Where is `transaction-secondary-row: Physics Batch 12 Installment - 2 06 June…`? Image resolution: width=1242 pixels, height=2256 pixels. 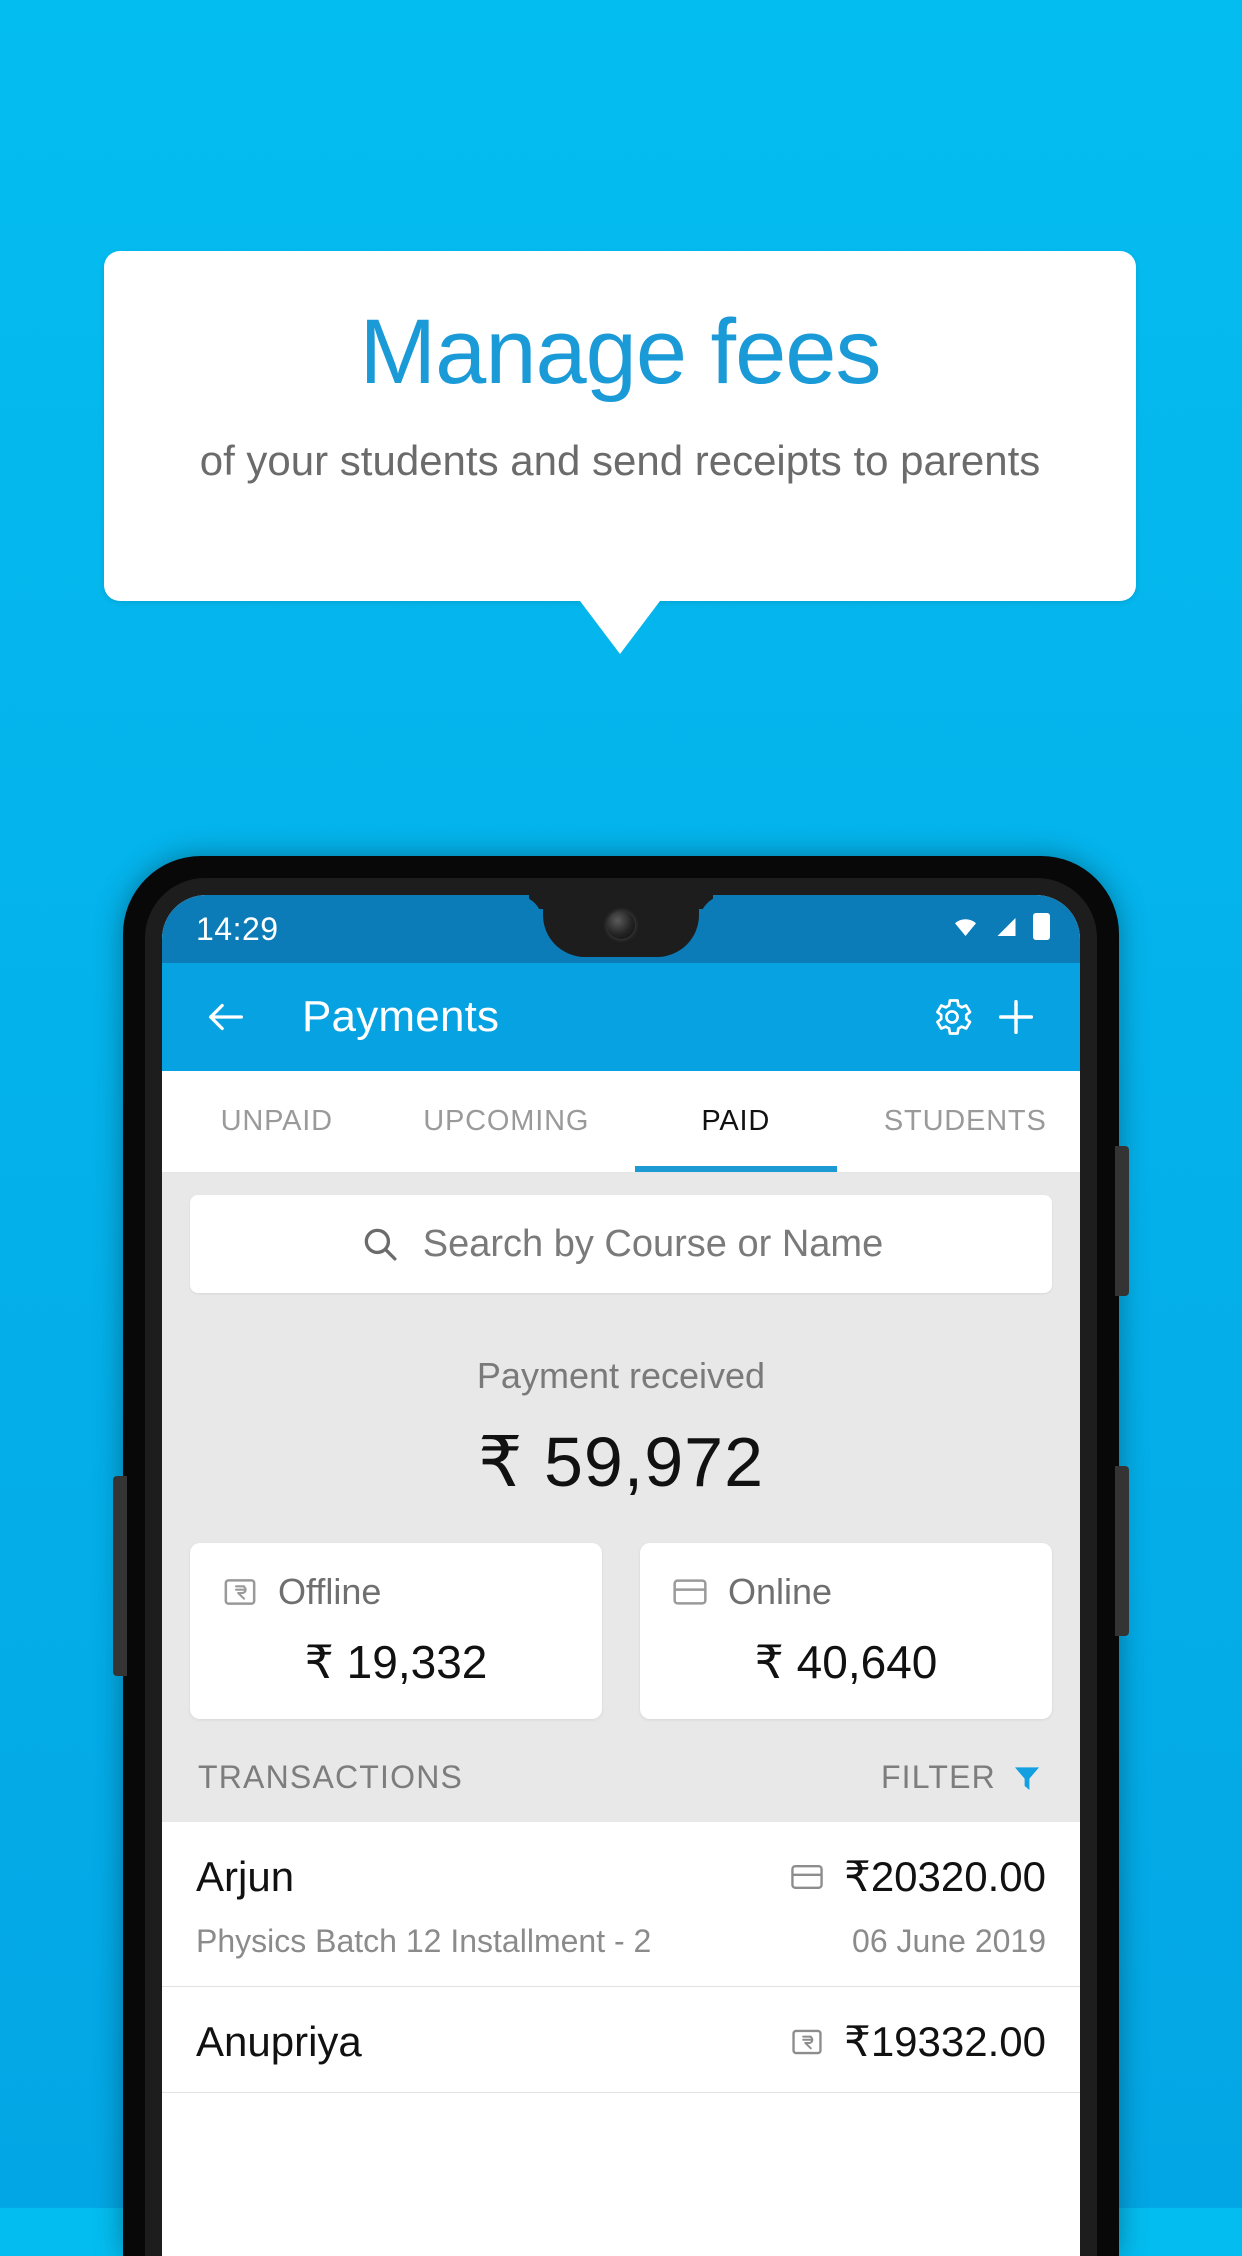 transaction-secondary-row: Physics Batch 12 Installment - 2 06 June… is located at coordinates (621, 1941).